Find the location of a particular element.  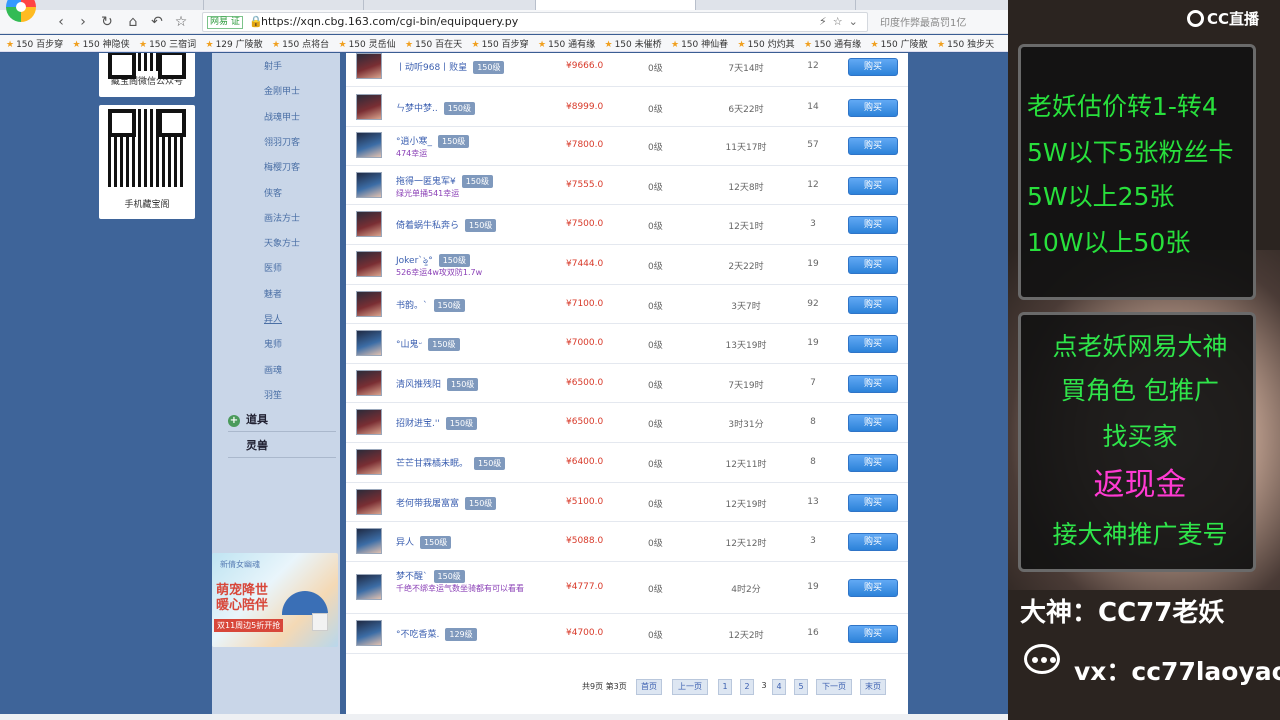

category-link: 画魂 is located at coordinates (273, 369).